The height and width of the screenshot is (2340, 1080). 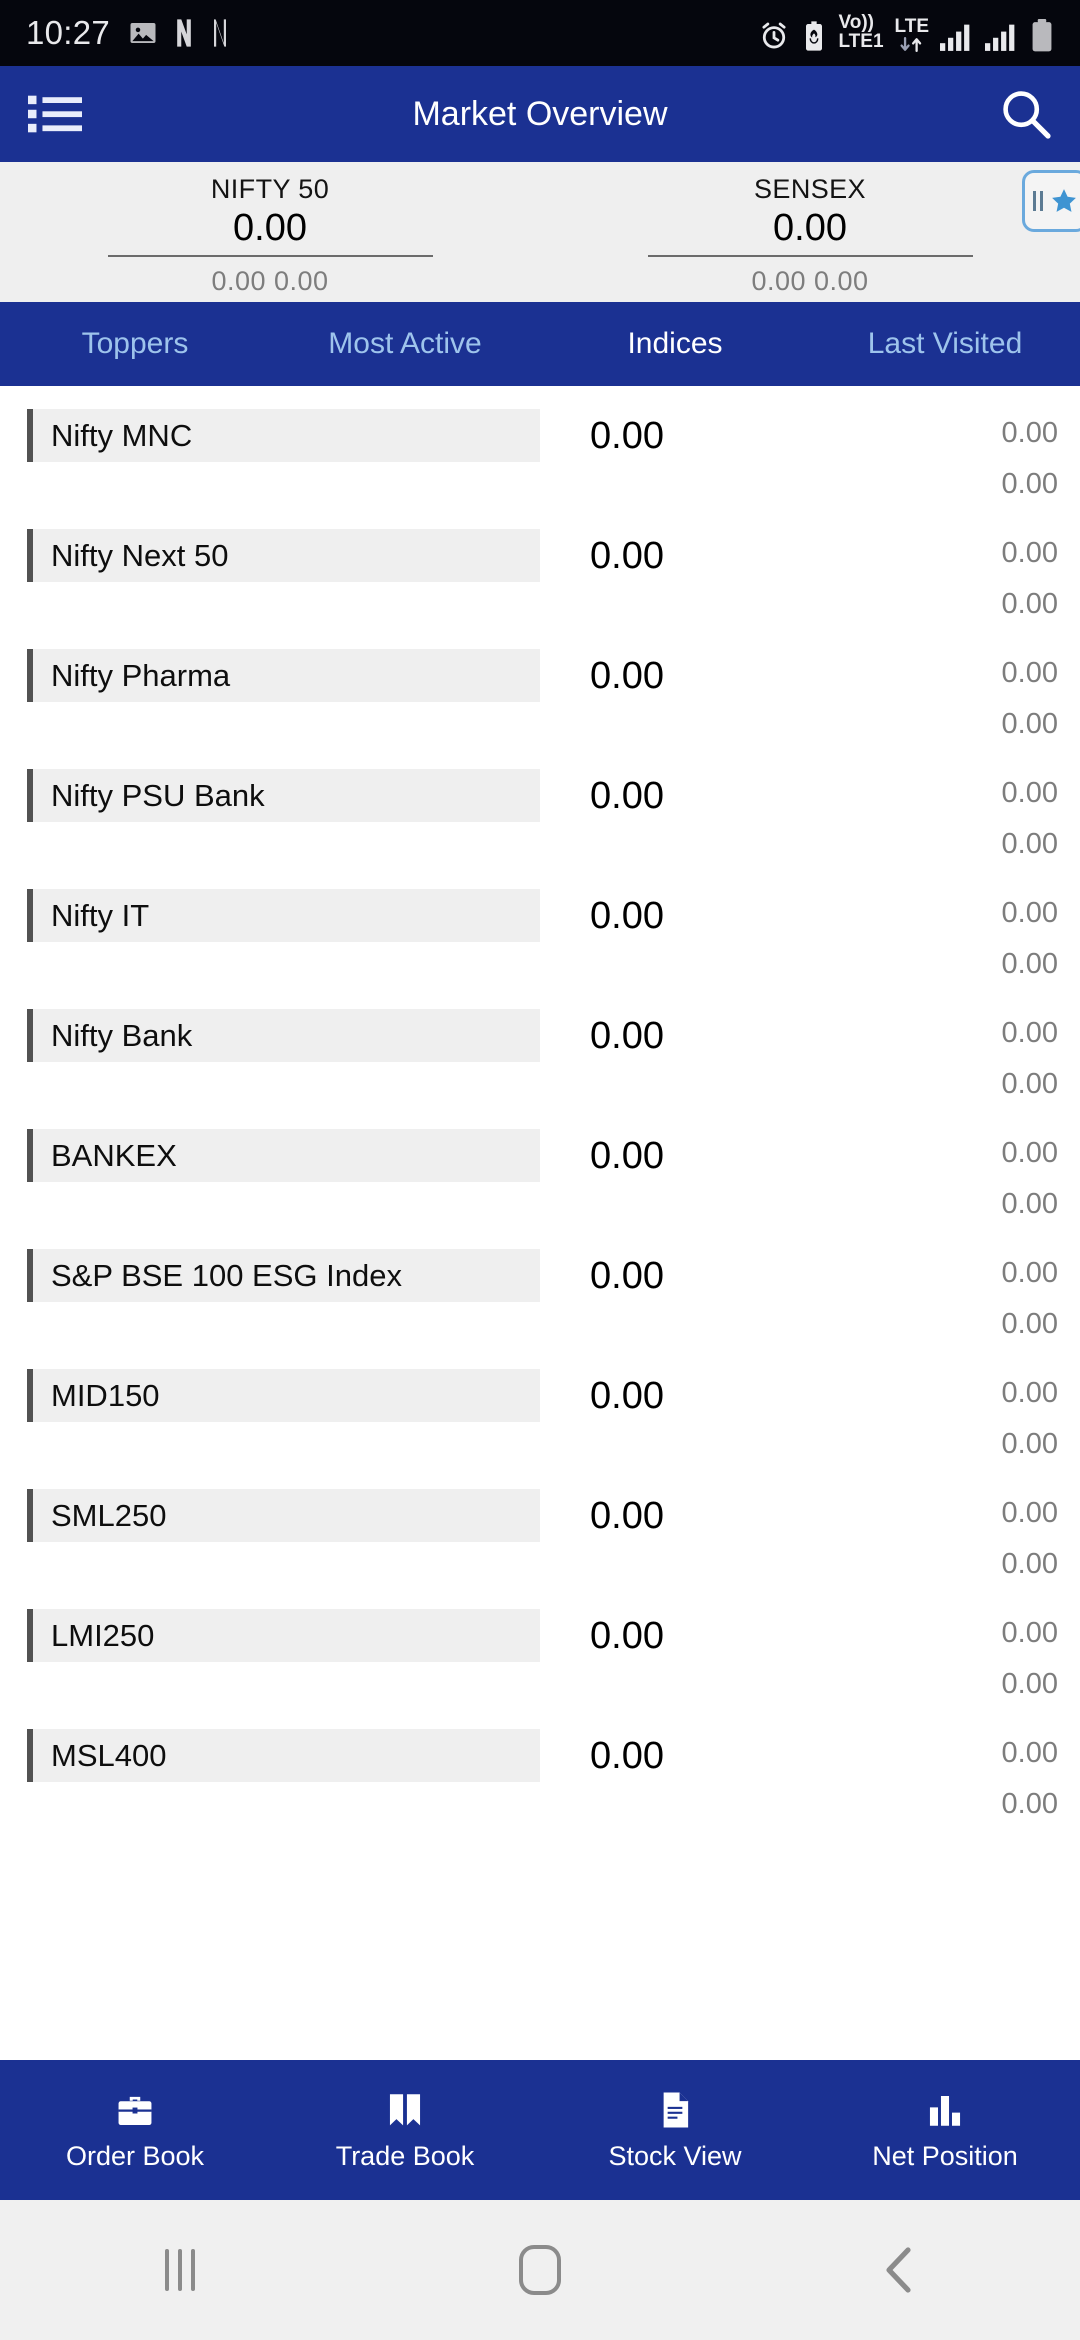 What do you see at coordinates (540, 1429) in the screenshot?
I see `table-row: MID150 0.00 0.00 0.00` at bounding box center [540, 1429].